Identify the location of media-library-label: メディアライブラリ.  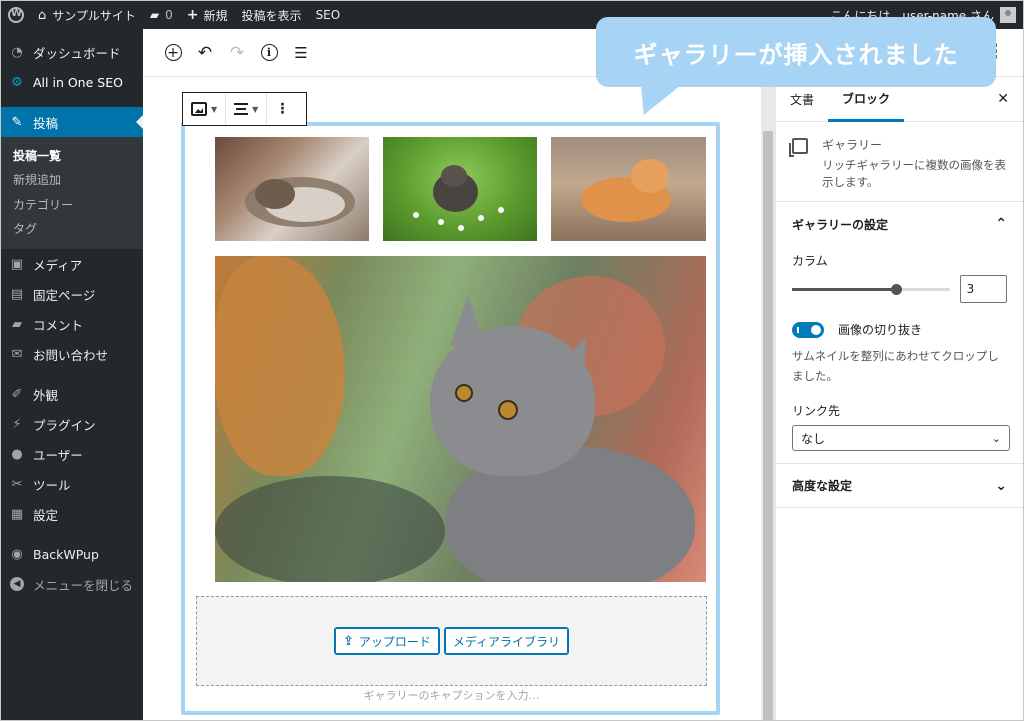
(506, 641).